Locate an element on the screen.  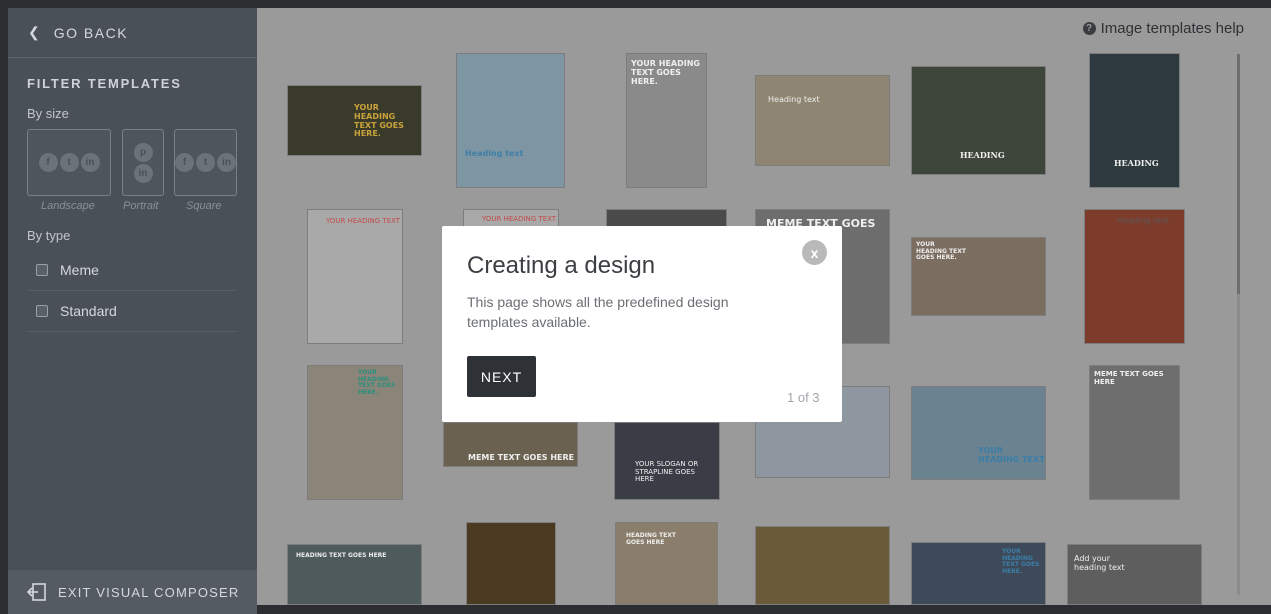
size-filter-square: f t in is located at coordinates (205, 162).